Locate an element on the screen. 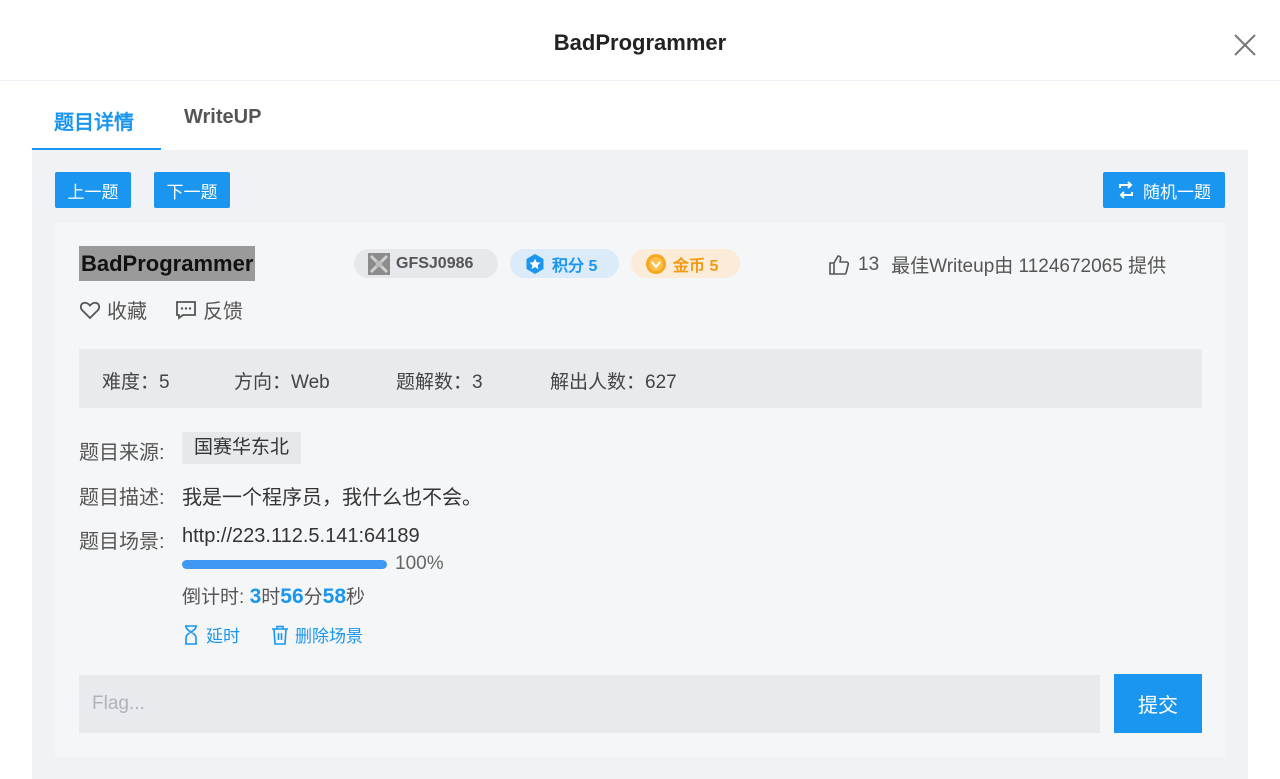  star-badge-icon is located at coordinates (535, 263).